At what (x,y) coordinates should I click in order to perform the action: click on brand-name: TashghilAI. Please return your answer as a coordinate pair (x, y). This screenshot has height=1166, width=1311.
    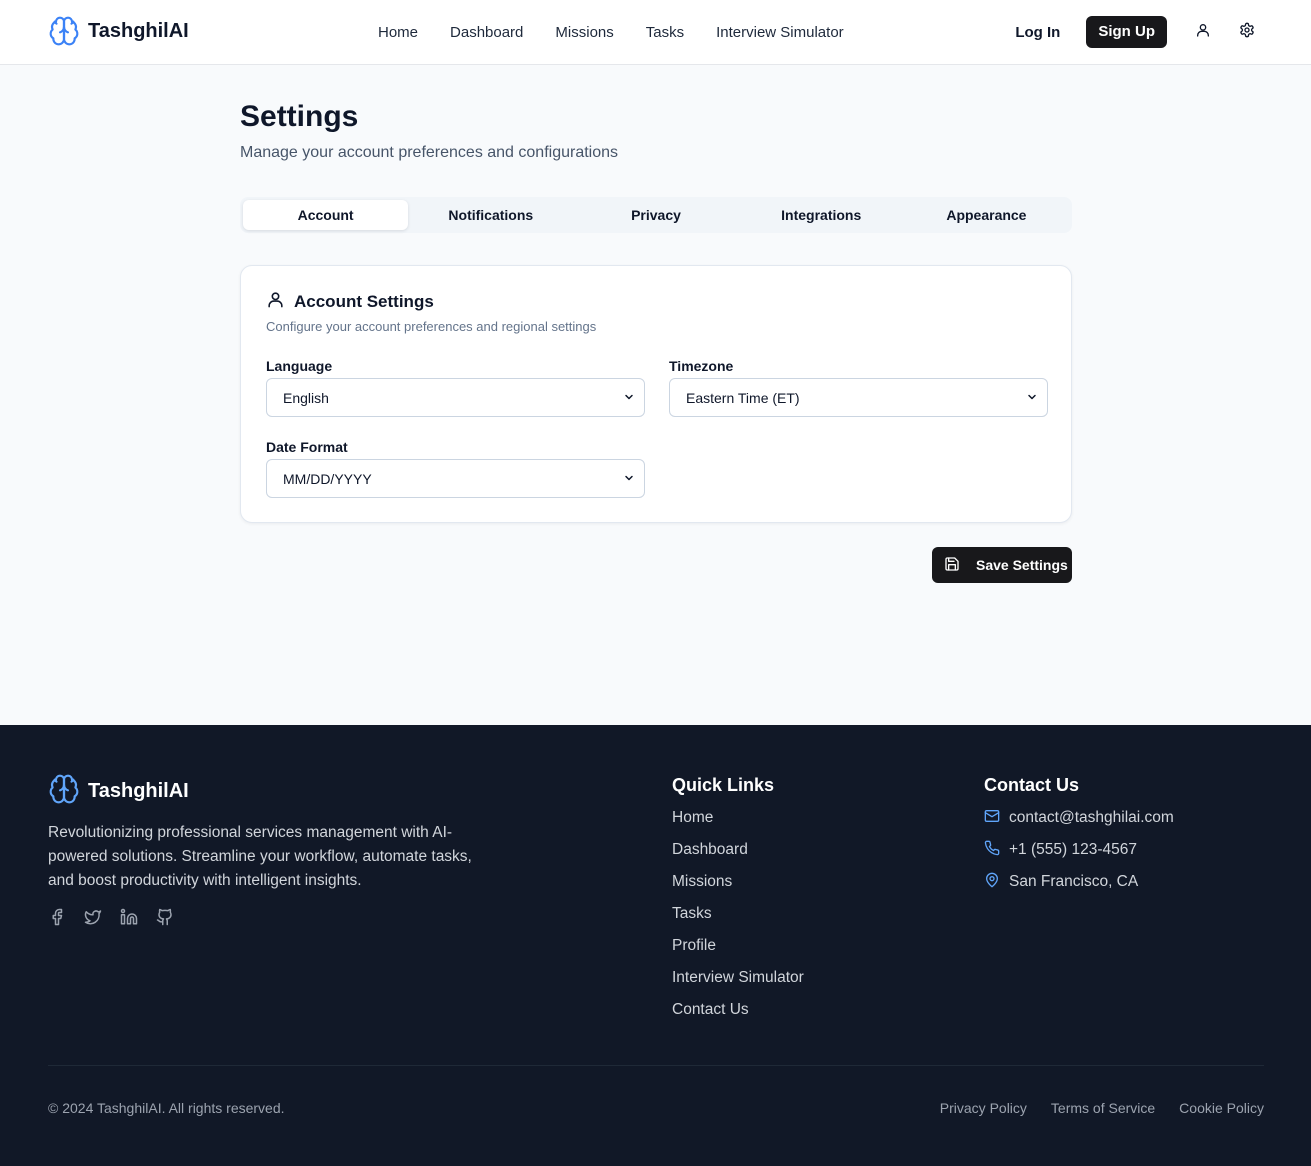
    Looking at the image, I should click on (138, 30).